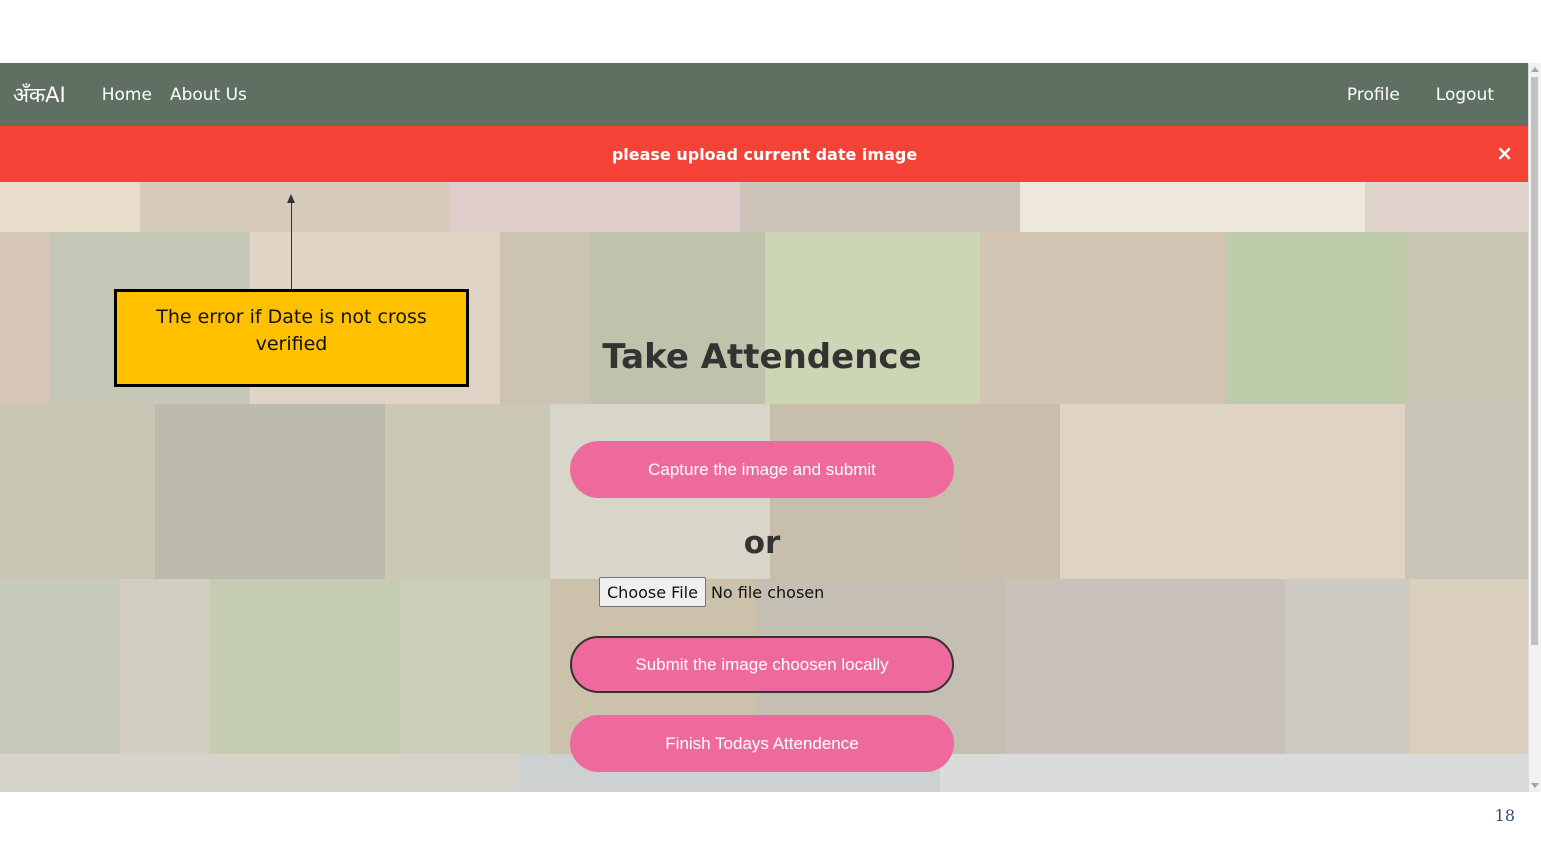 This screenshot has width=1541, height=858. I want to click on file-input: Choose File No file chosen, so click(711, 592).